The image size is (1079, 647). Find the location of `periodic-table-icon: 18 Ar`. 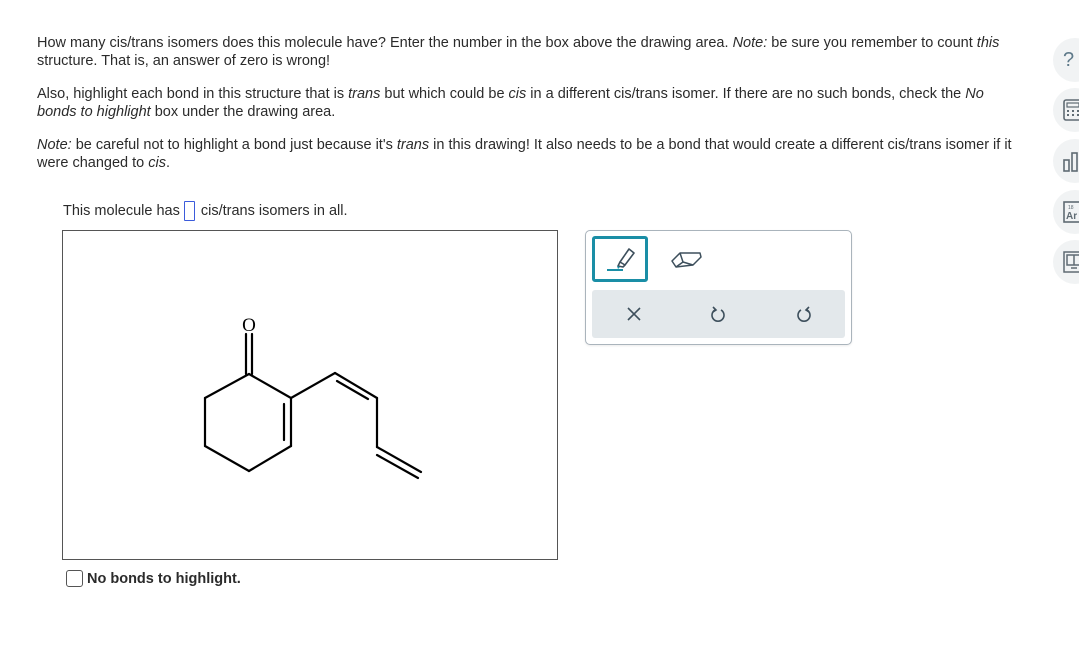

periodic-table-icon: 18 Ar is located at coordinates (1071, 212).